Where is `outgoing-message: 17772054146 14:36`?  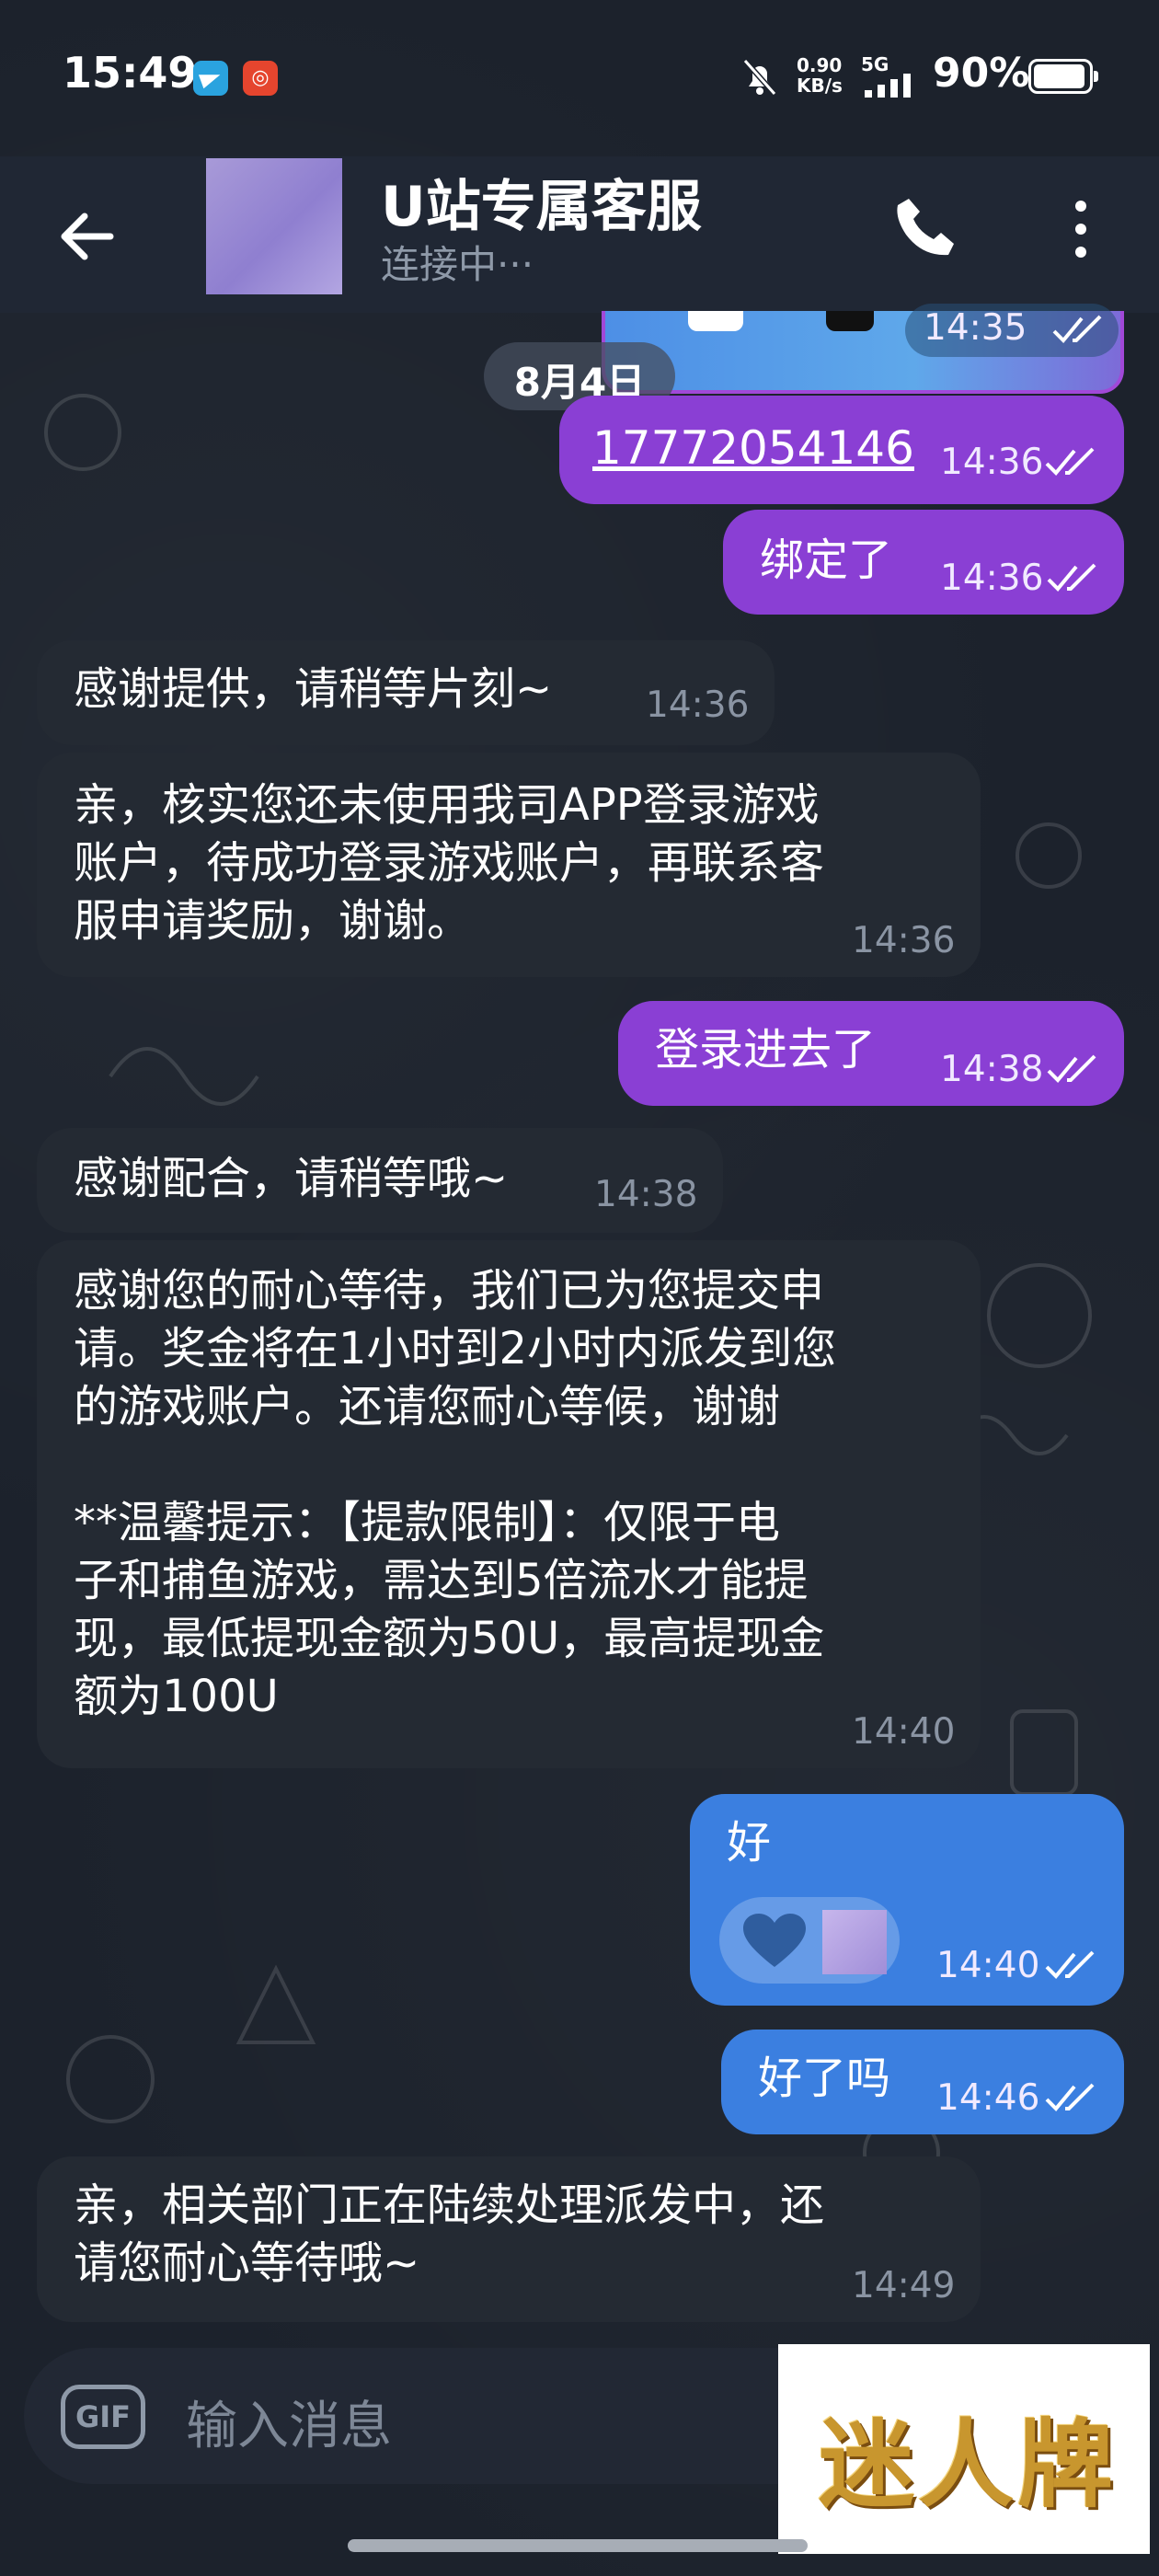 outgoing-message: 17772054146 14:36 is located at coordinates (841, 450).